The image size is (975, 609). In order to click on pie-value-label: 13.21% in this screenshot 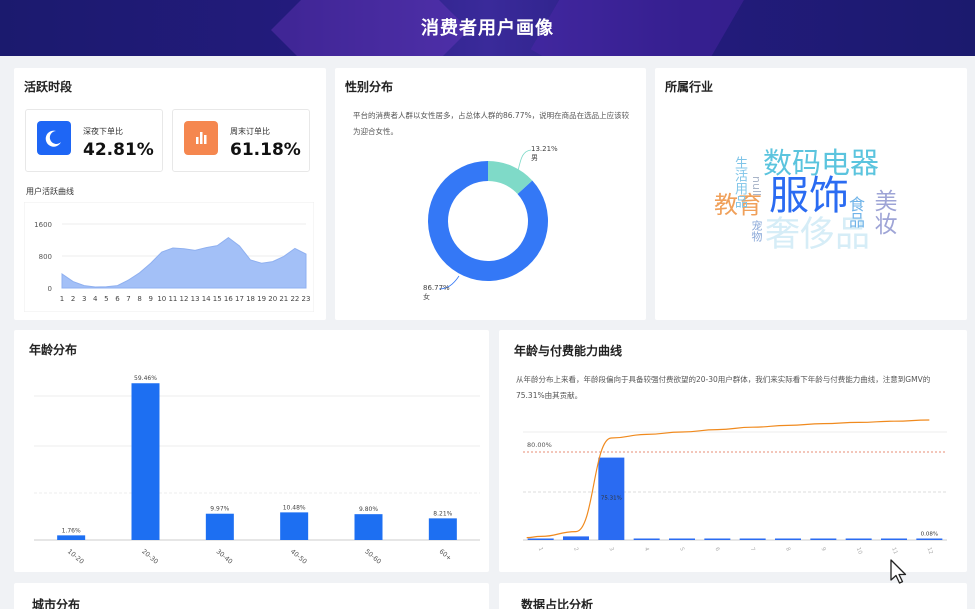, I will do `click(544, 149)`.